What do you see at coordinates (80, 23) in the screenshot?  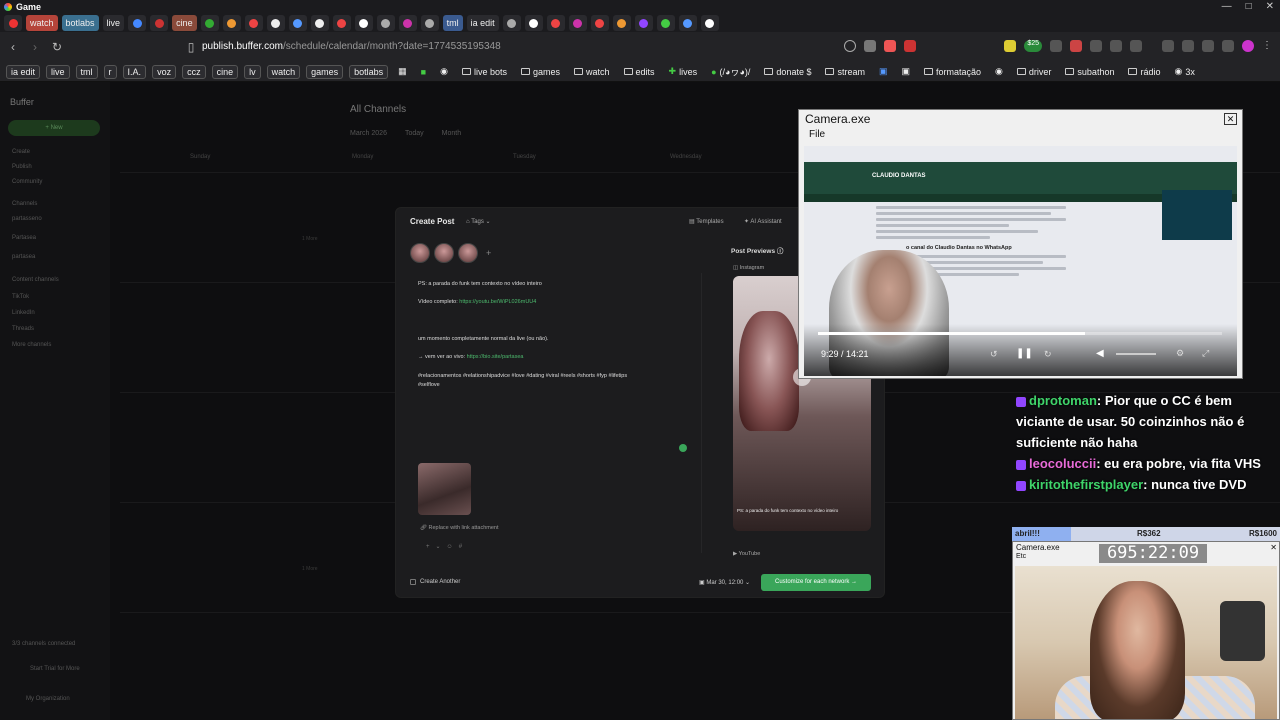 I see `tab-botlabs: botlabs` at bounding box center [80, 23].